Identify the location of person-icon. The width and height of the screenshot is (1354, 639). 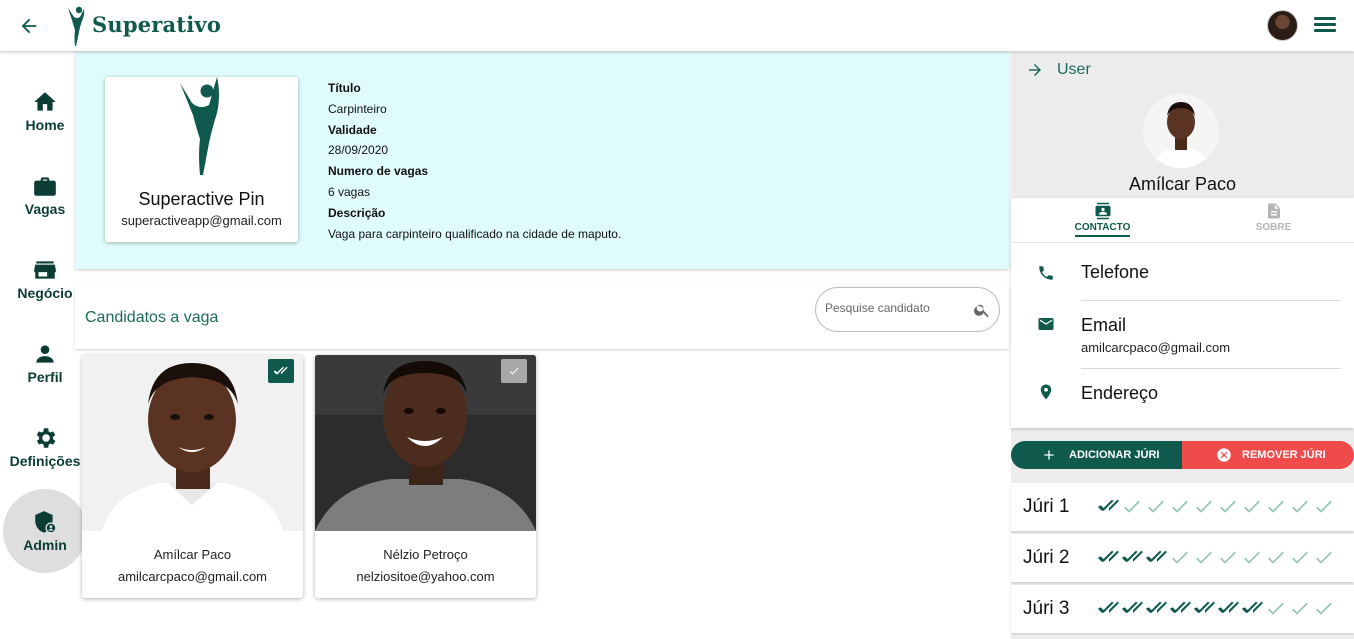
(45, 354).